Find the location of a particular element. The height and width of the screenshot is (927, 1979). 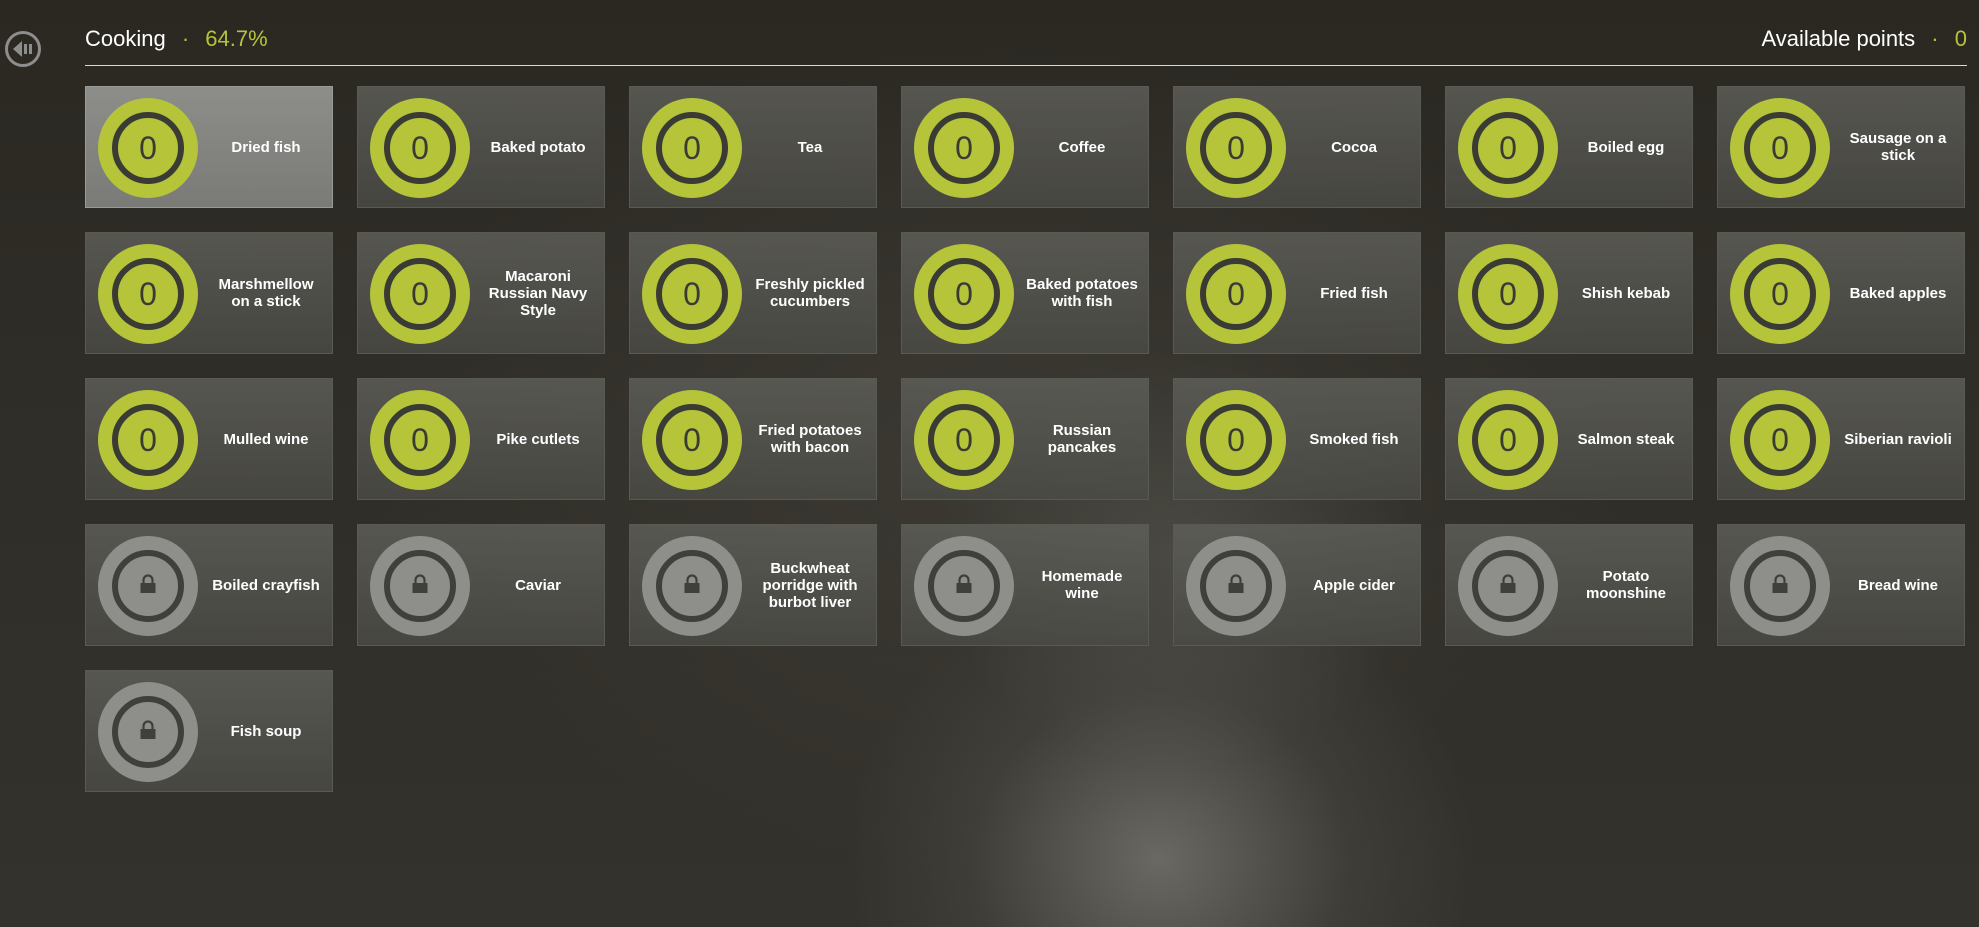

category-progress: 64.7% is located at coordinates (236, 38).